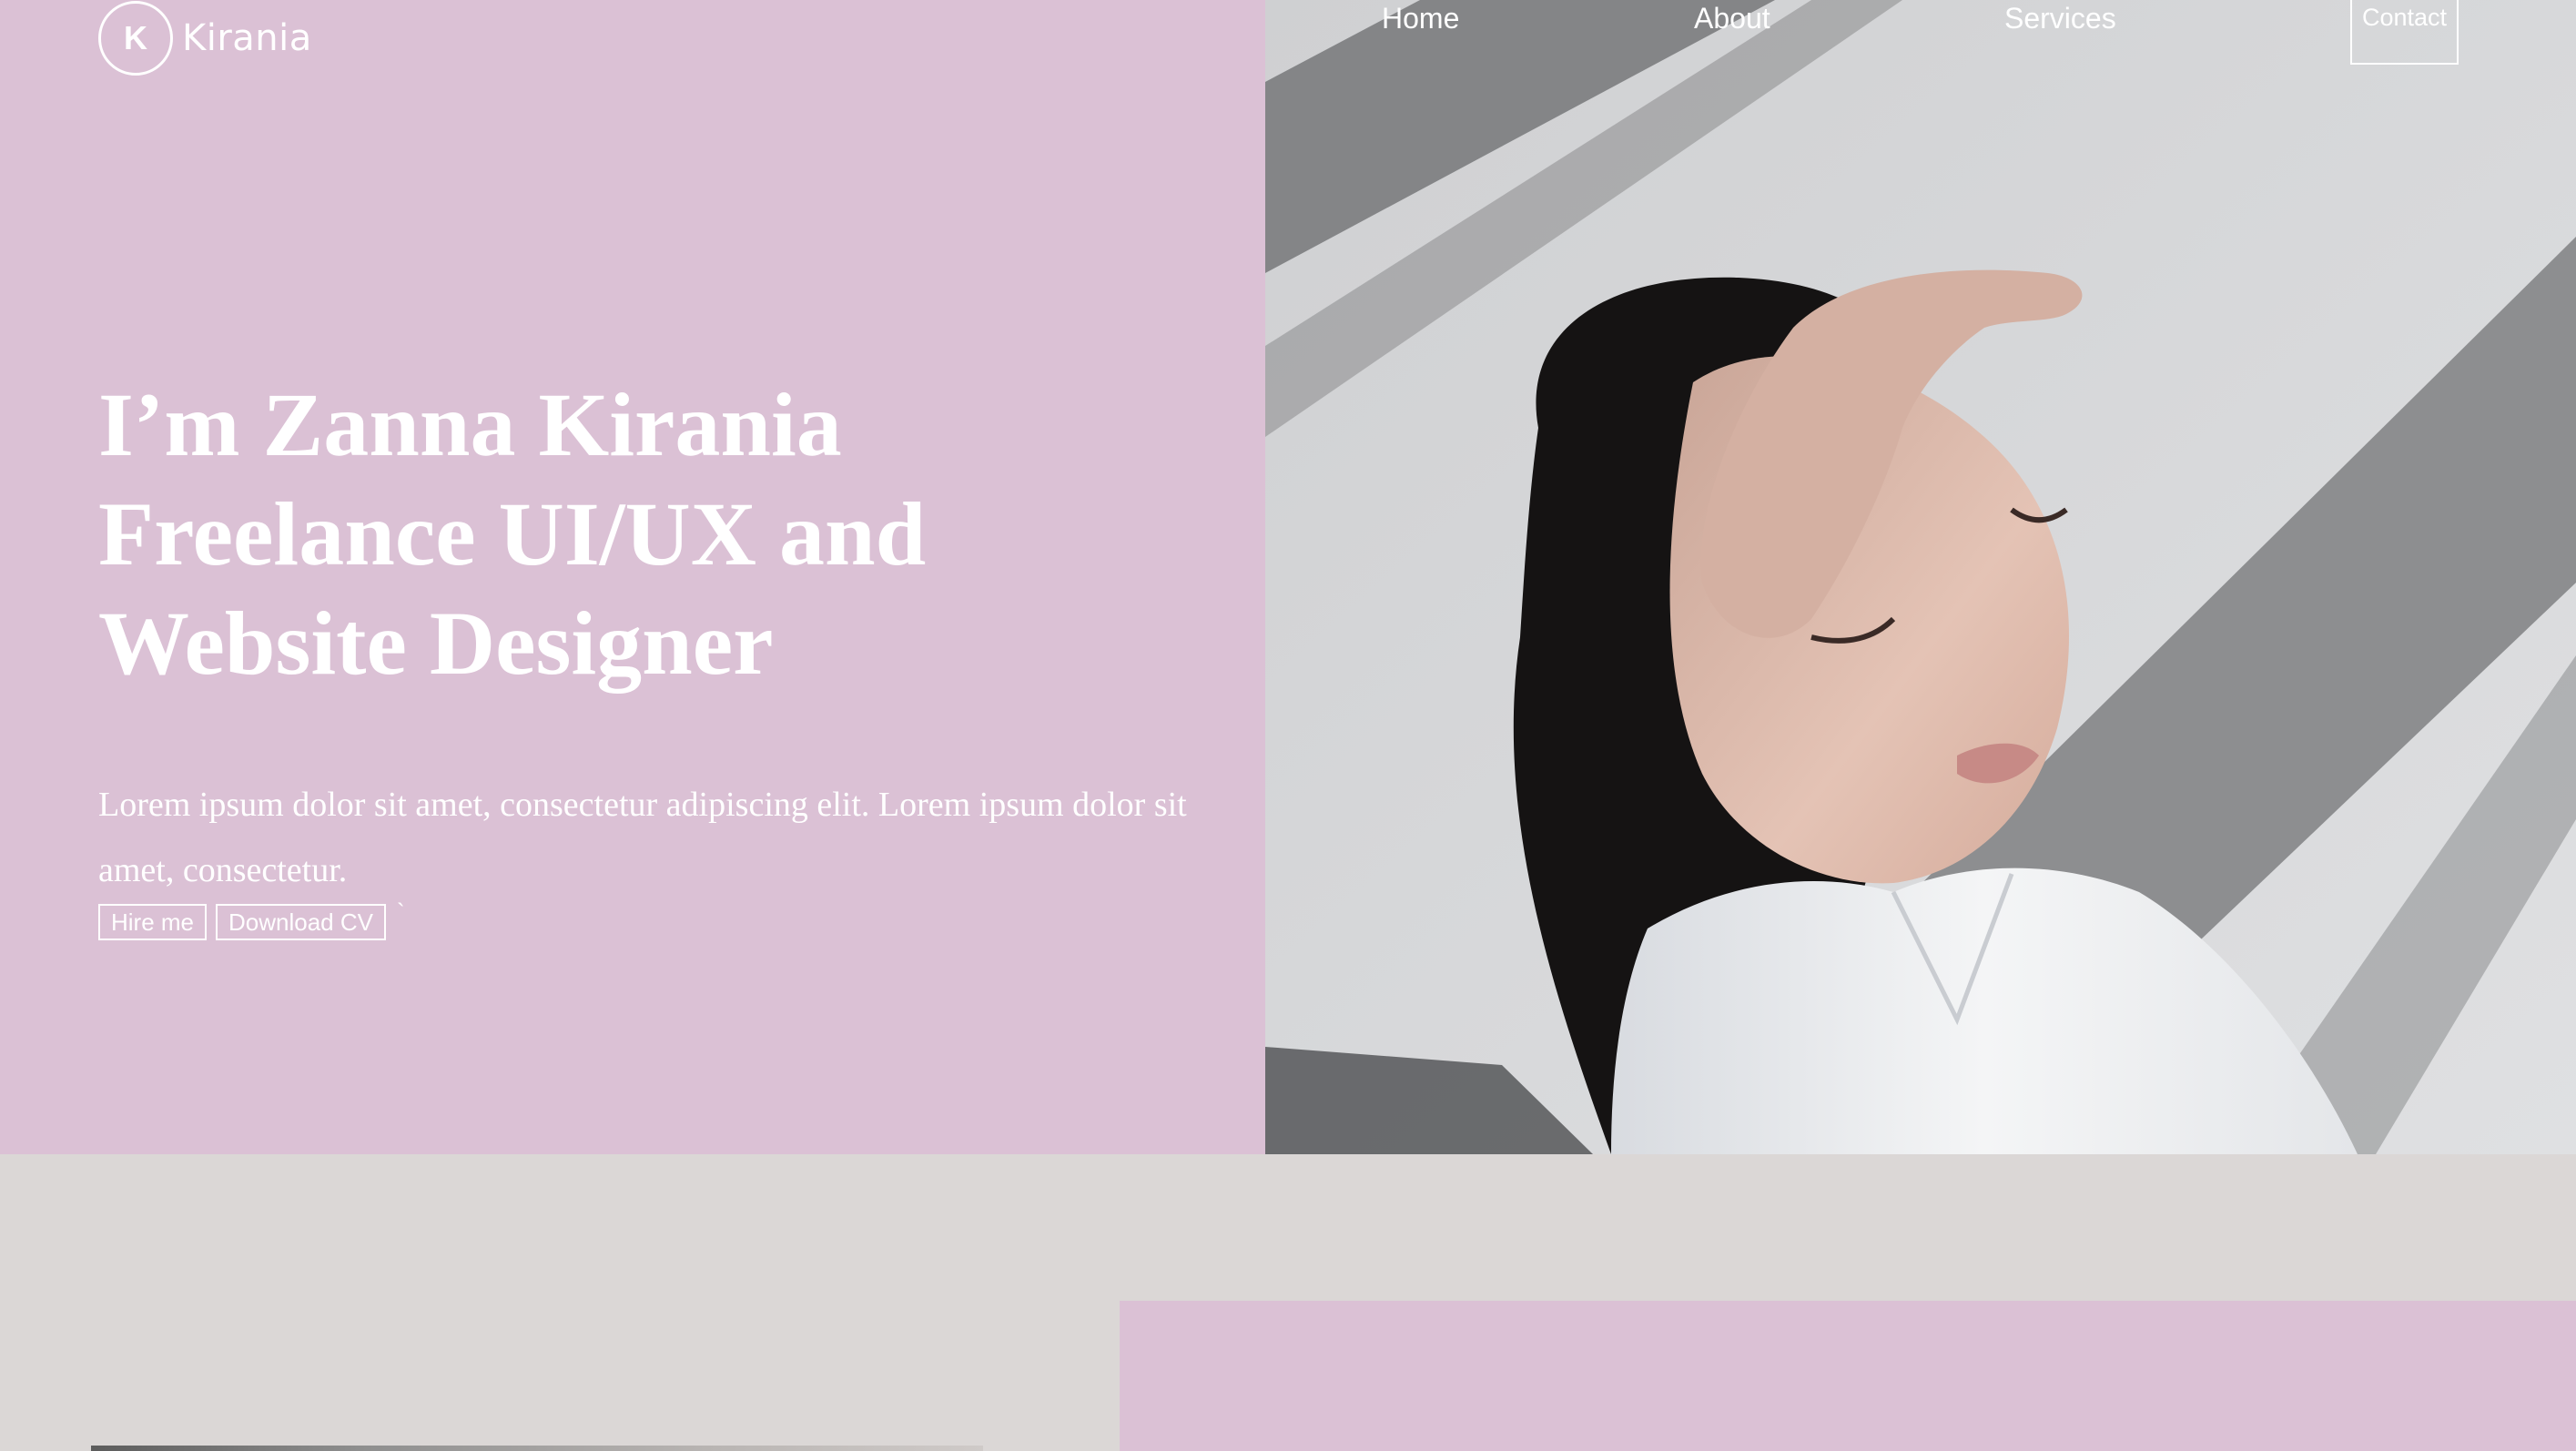  I want to click on headline-line-2: Freelance UI/UX and, so click(512, 533).